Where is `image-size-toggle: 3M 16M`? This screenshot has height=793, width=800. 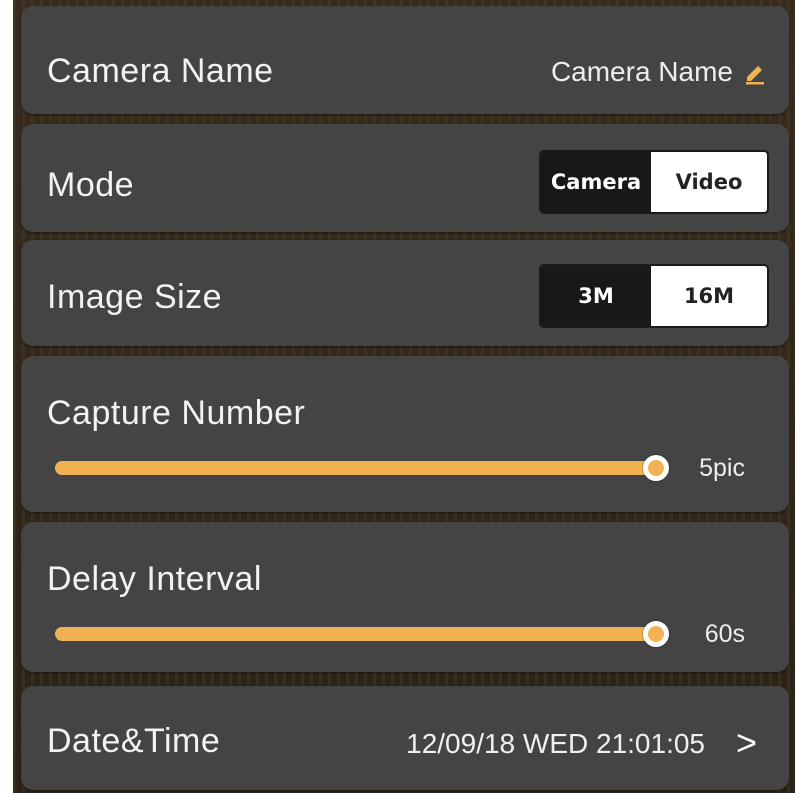
image-size-toggle: 3M 16M is located at coordinates (654, 296).